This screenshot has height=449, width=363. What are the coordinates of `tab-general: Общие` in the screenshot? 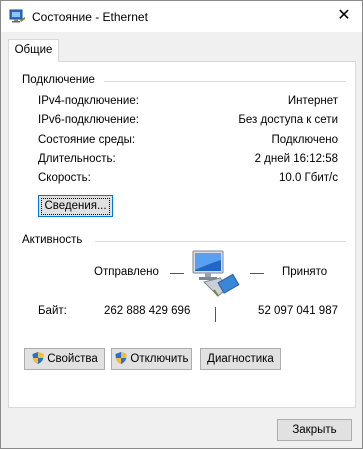 It's located at (33, 50).